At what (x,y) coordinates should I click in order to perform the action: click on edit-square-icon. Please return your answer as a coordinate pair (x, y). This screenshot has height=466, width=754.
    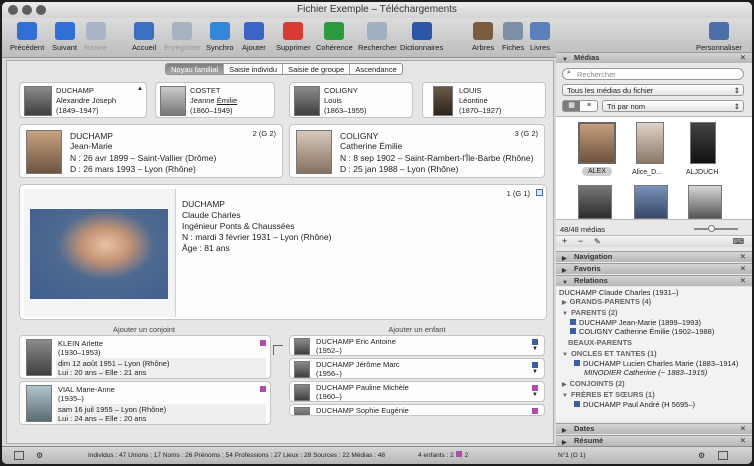
    Looking at the image, I should click on (539, 192).